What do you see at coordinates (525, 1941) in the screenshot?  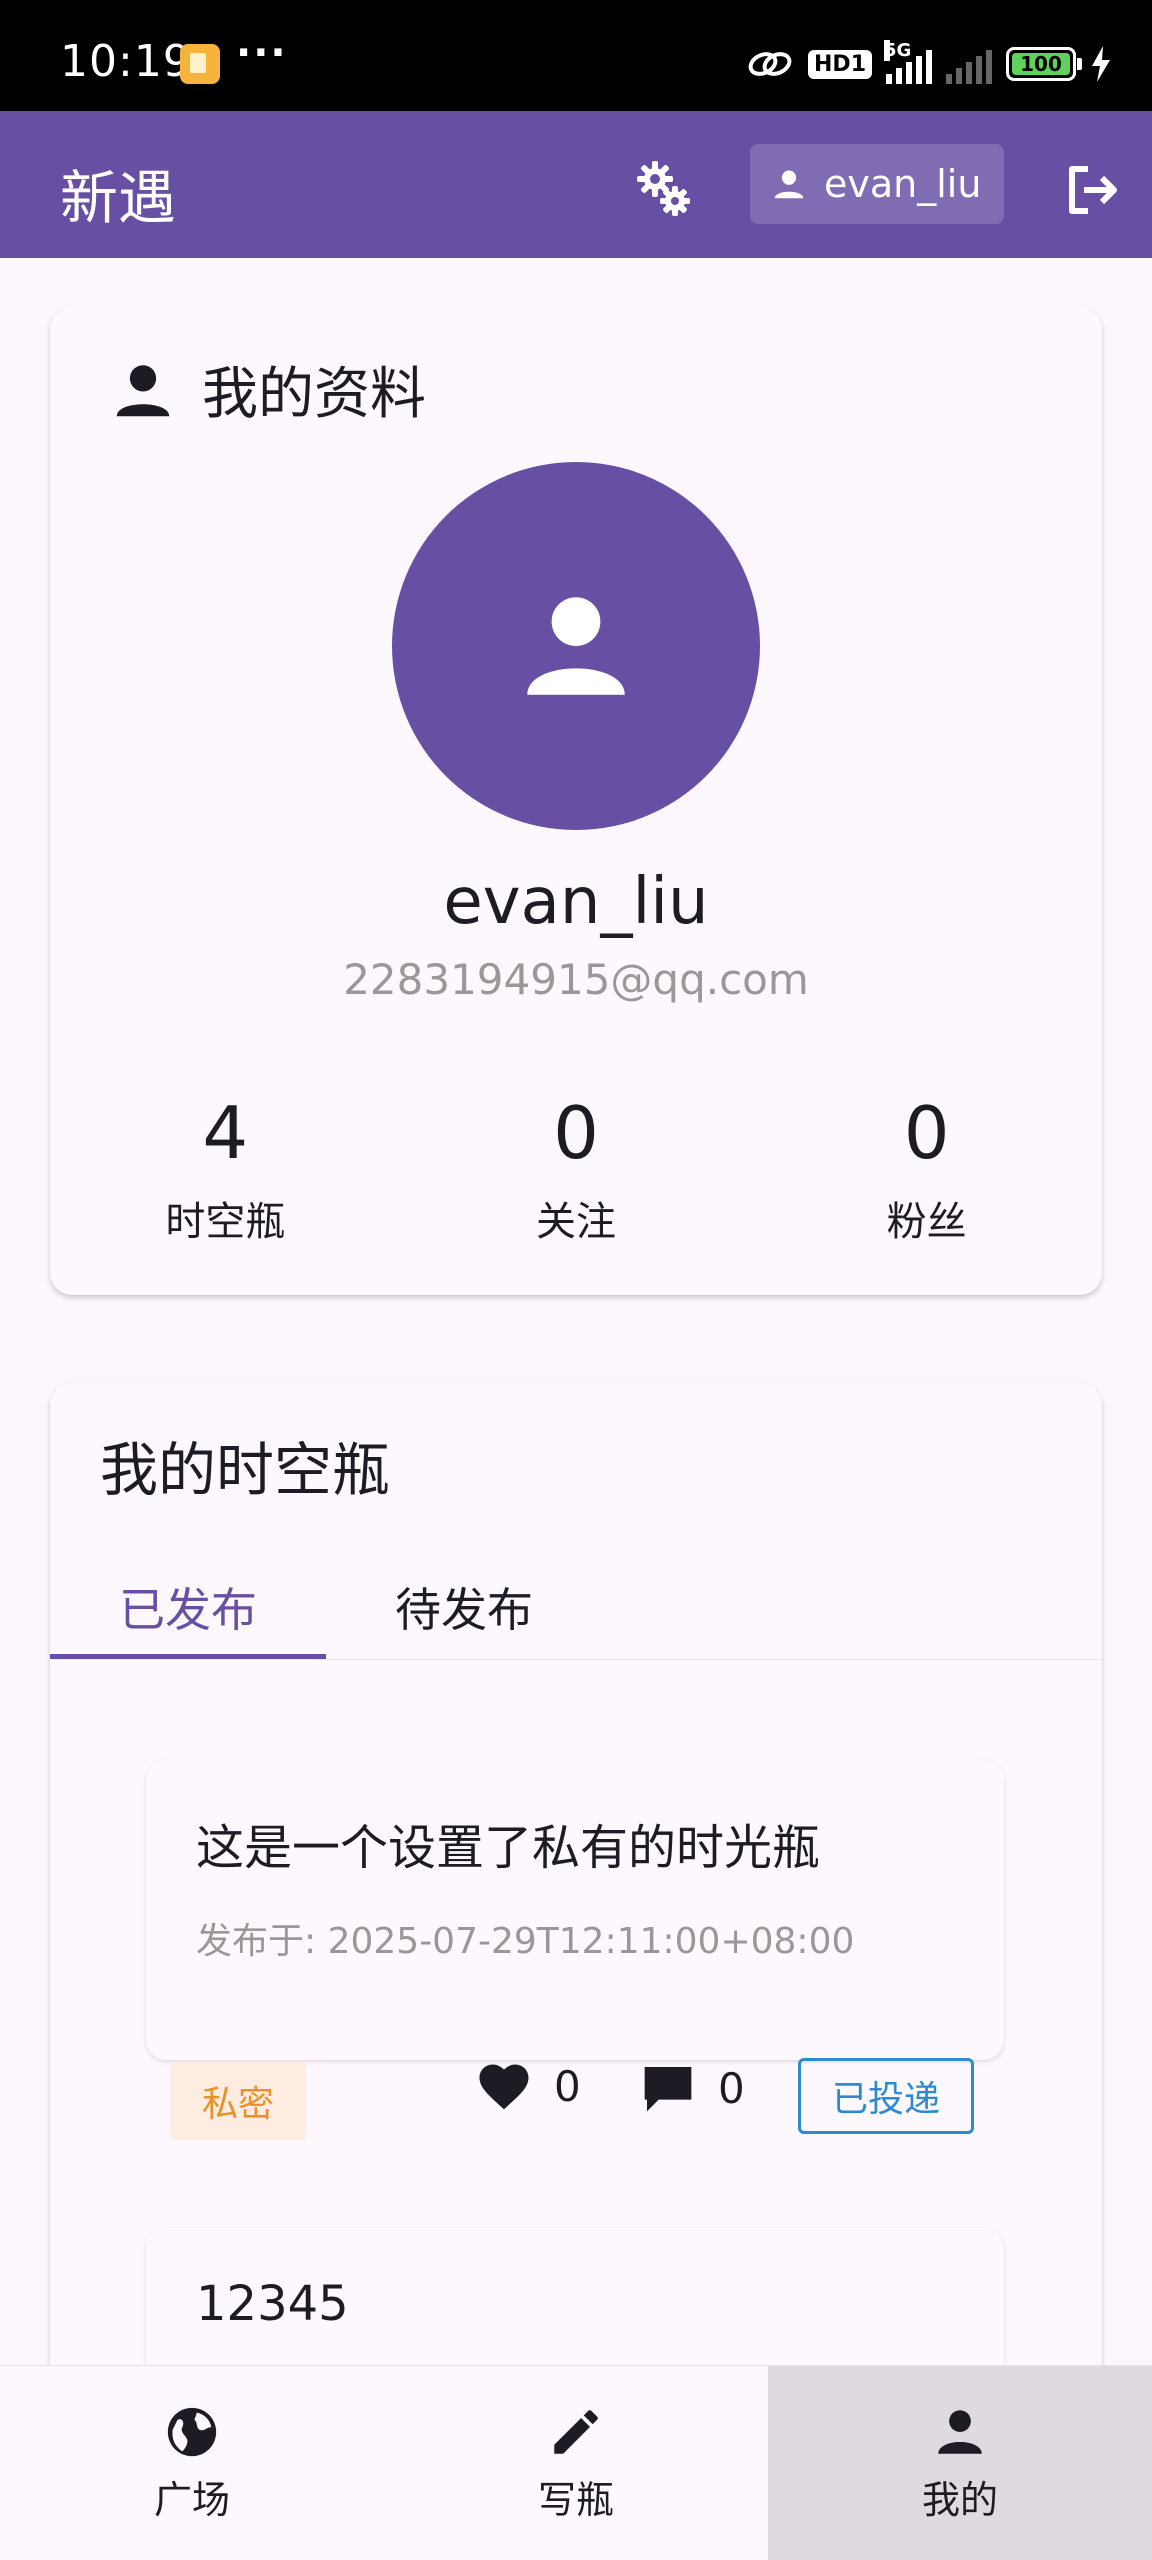 I see `bottle-date: 发布于: 2025-07-29T12:11:00+08:00` at bounding box center [525, 1941].